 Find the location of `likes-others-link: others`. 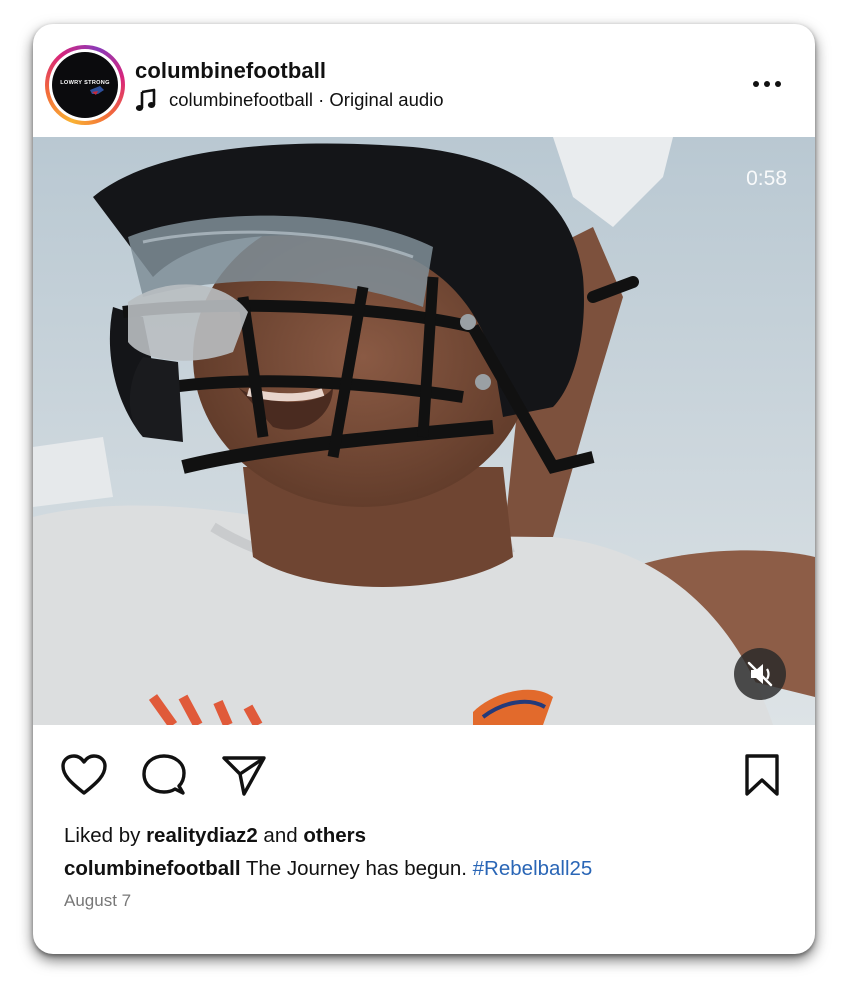

likes-others-link: others is located at coordinates (334, 835).